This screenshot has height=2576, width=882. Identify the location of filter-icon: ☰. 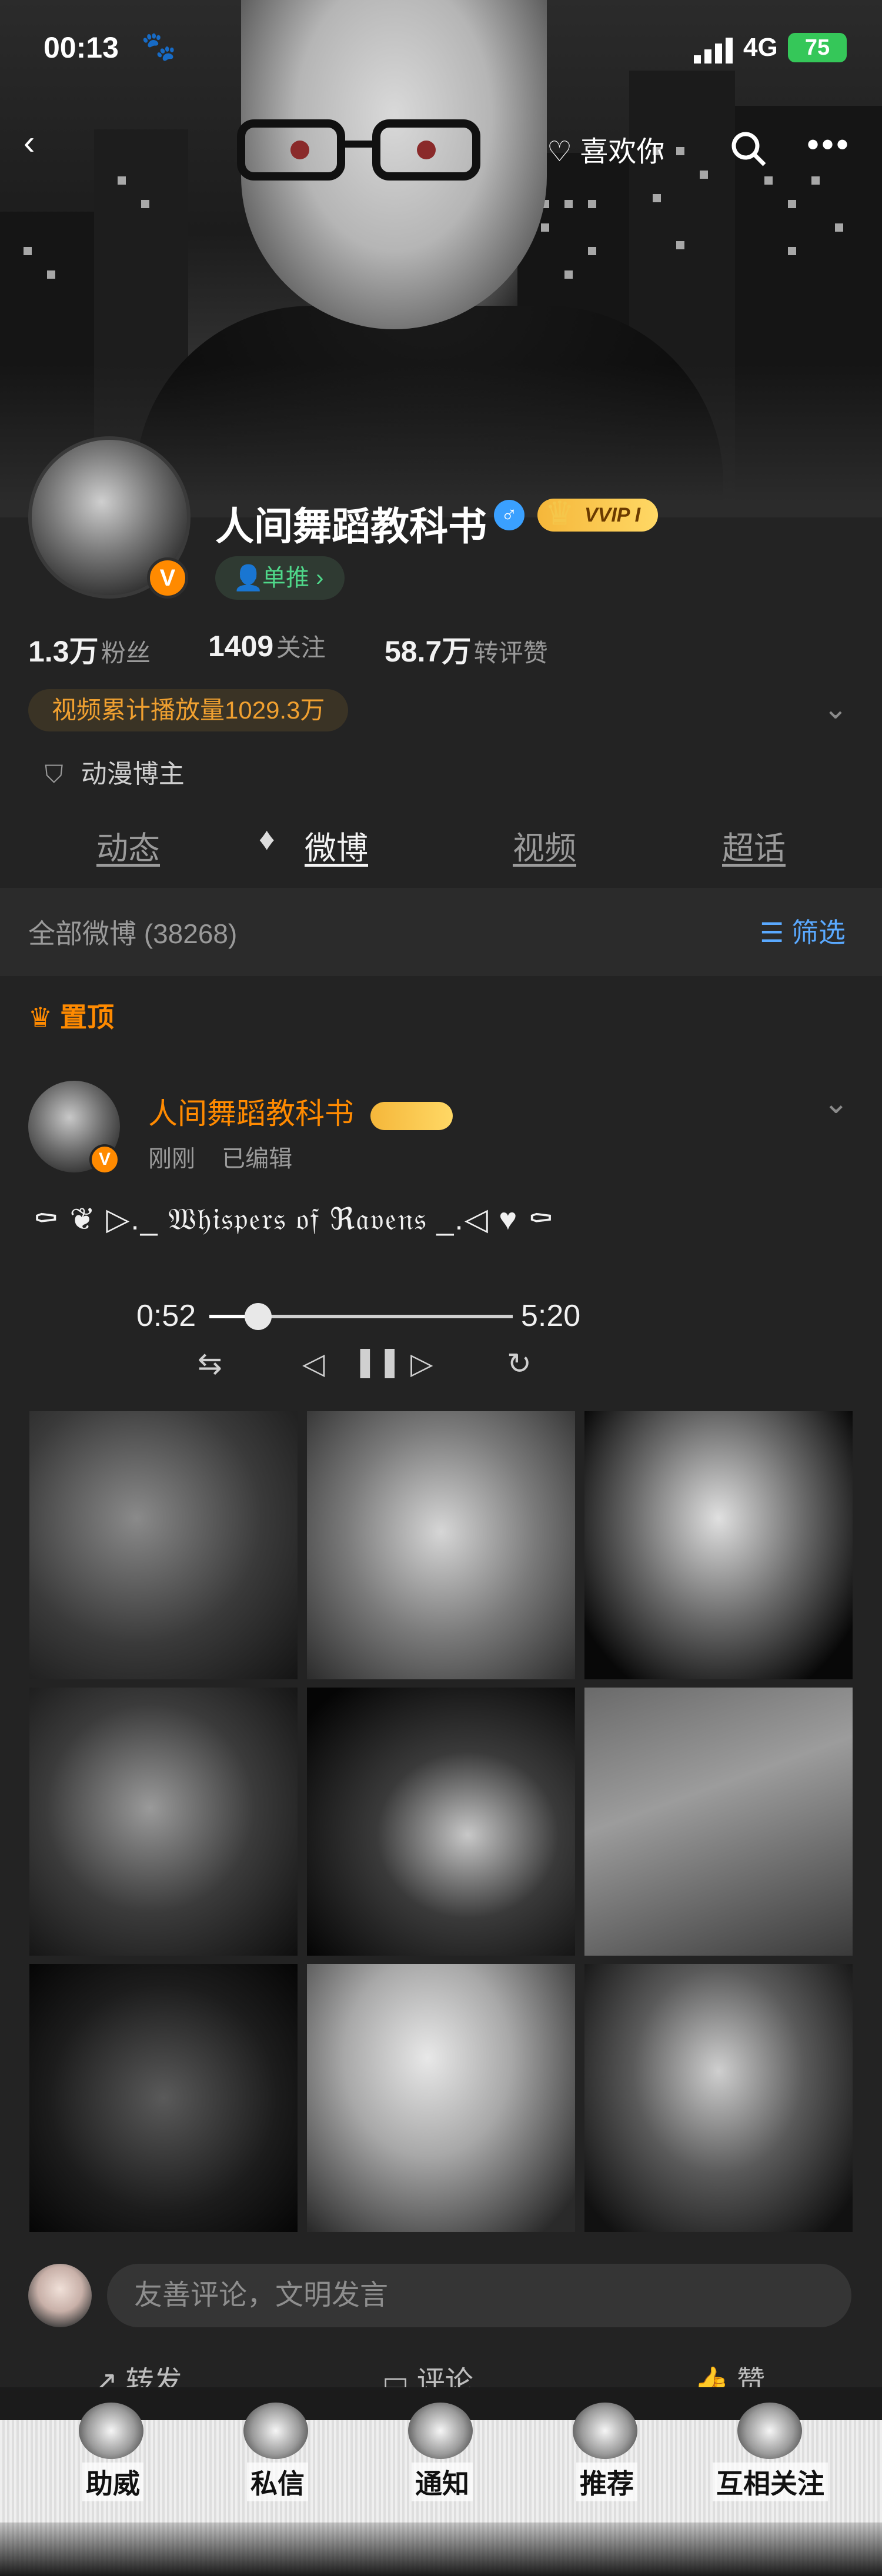
(772, 932).